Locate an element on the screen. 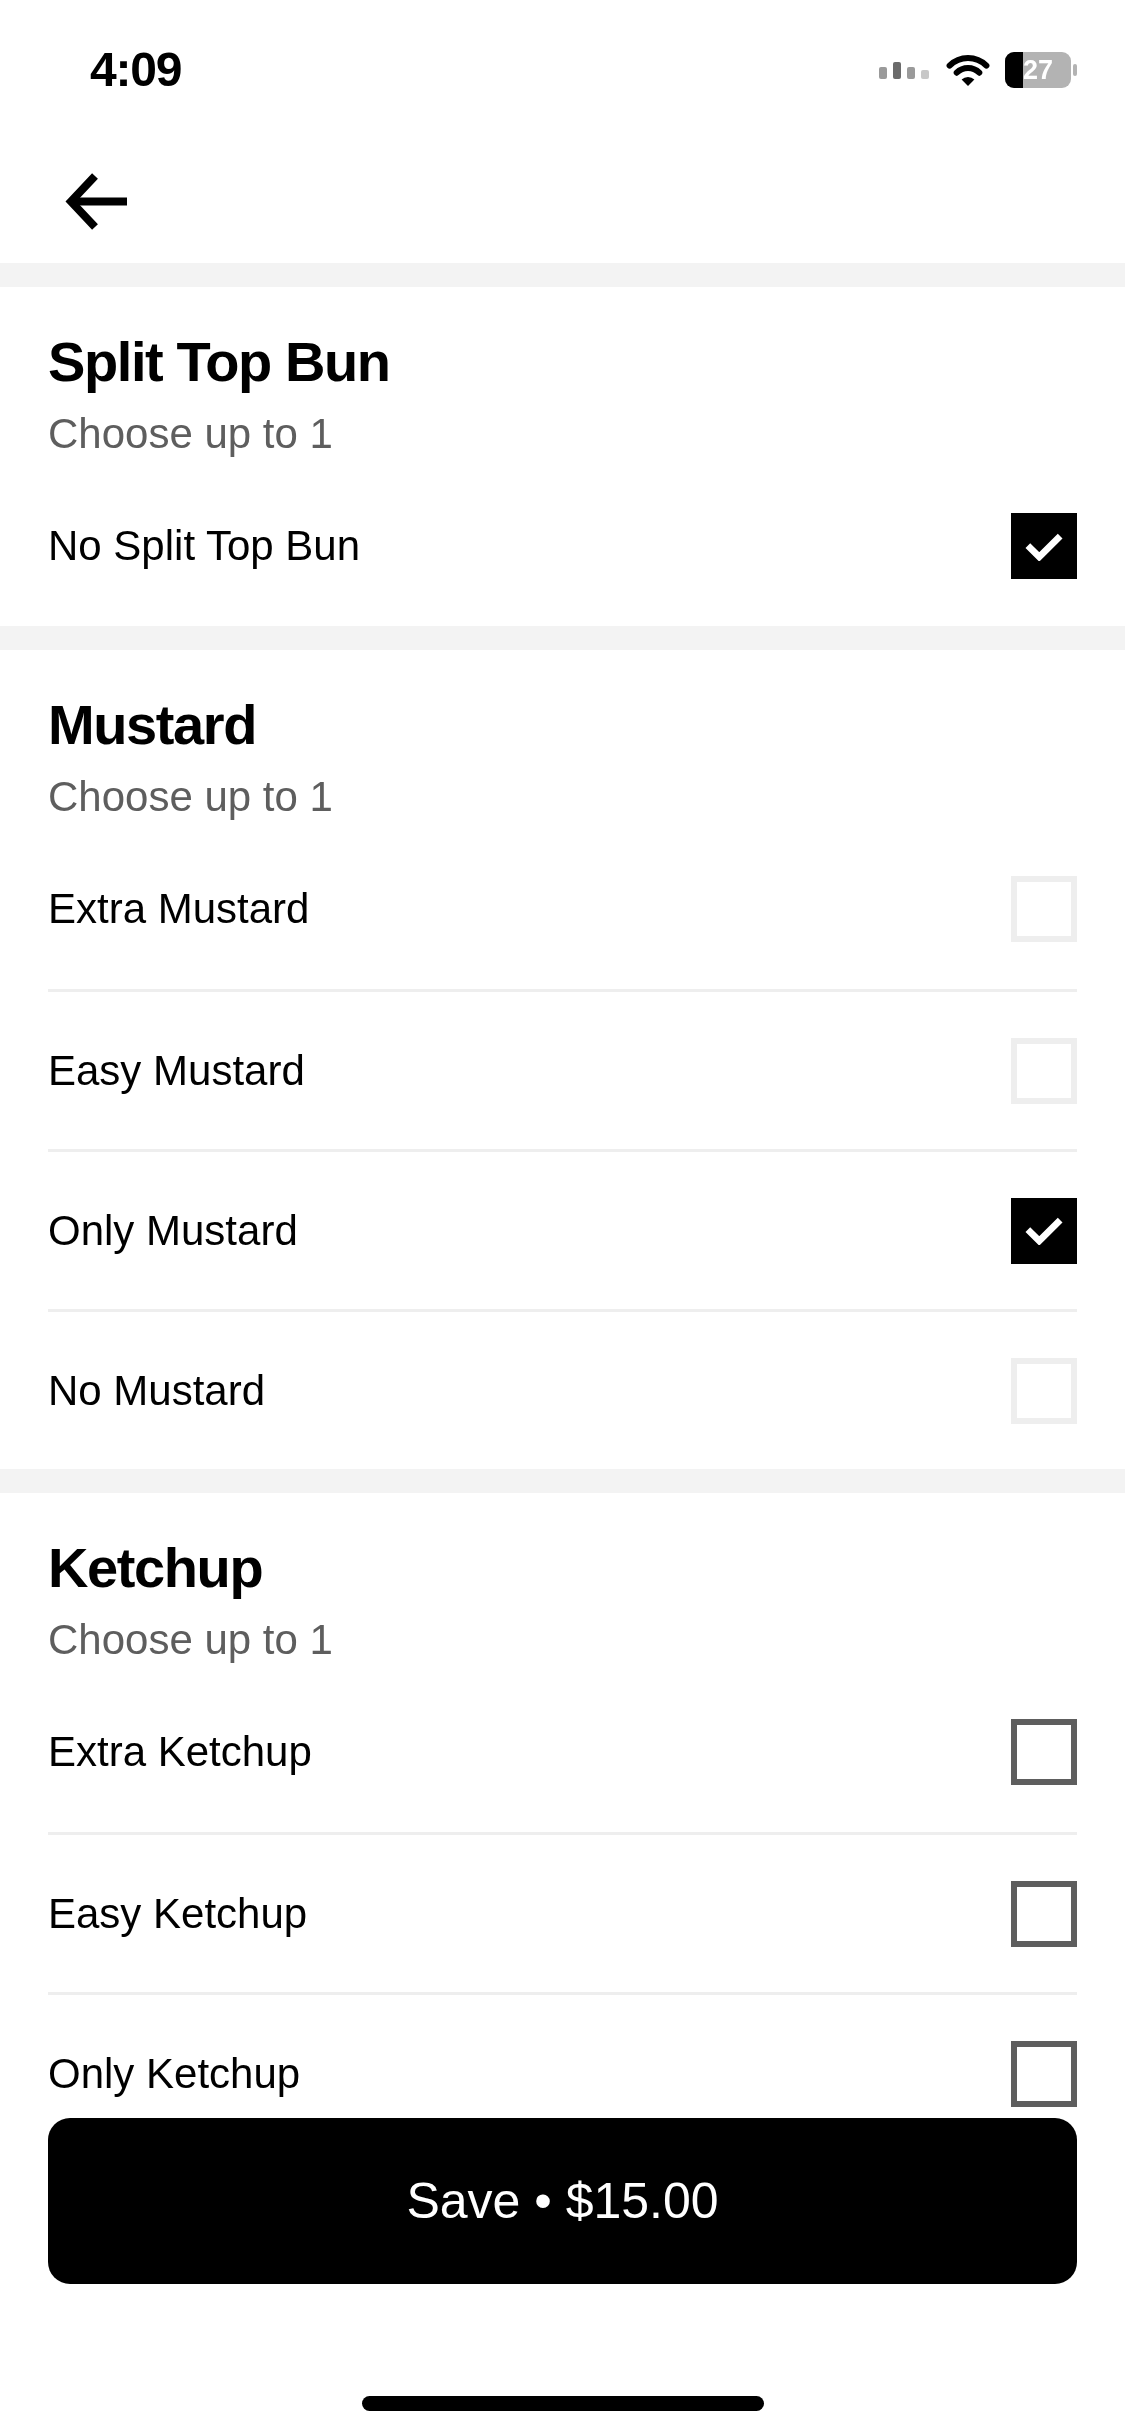  option-label: Easy Mustard is located at coordinates (176, 1070).